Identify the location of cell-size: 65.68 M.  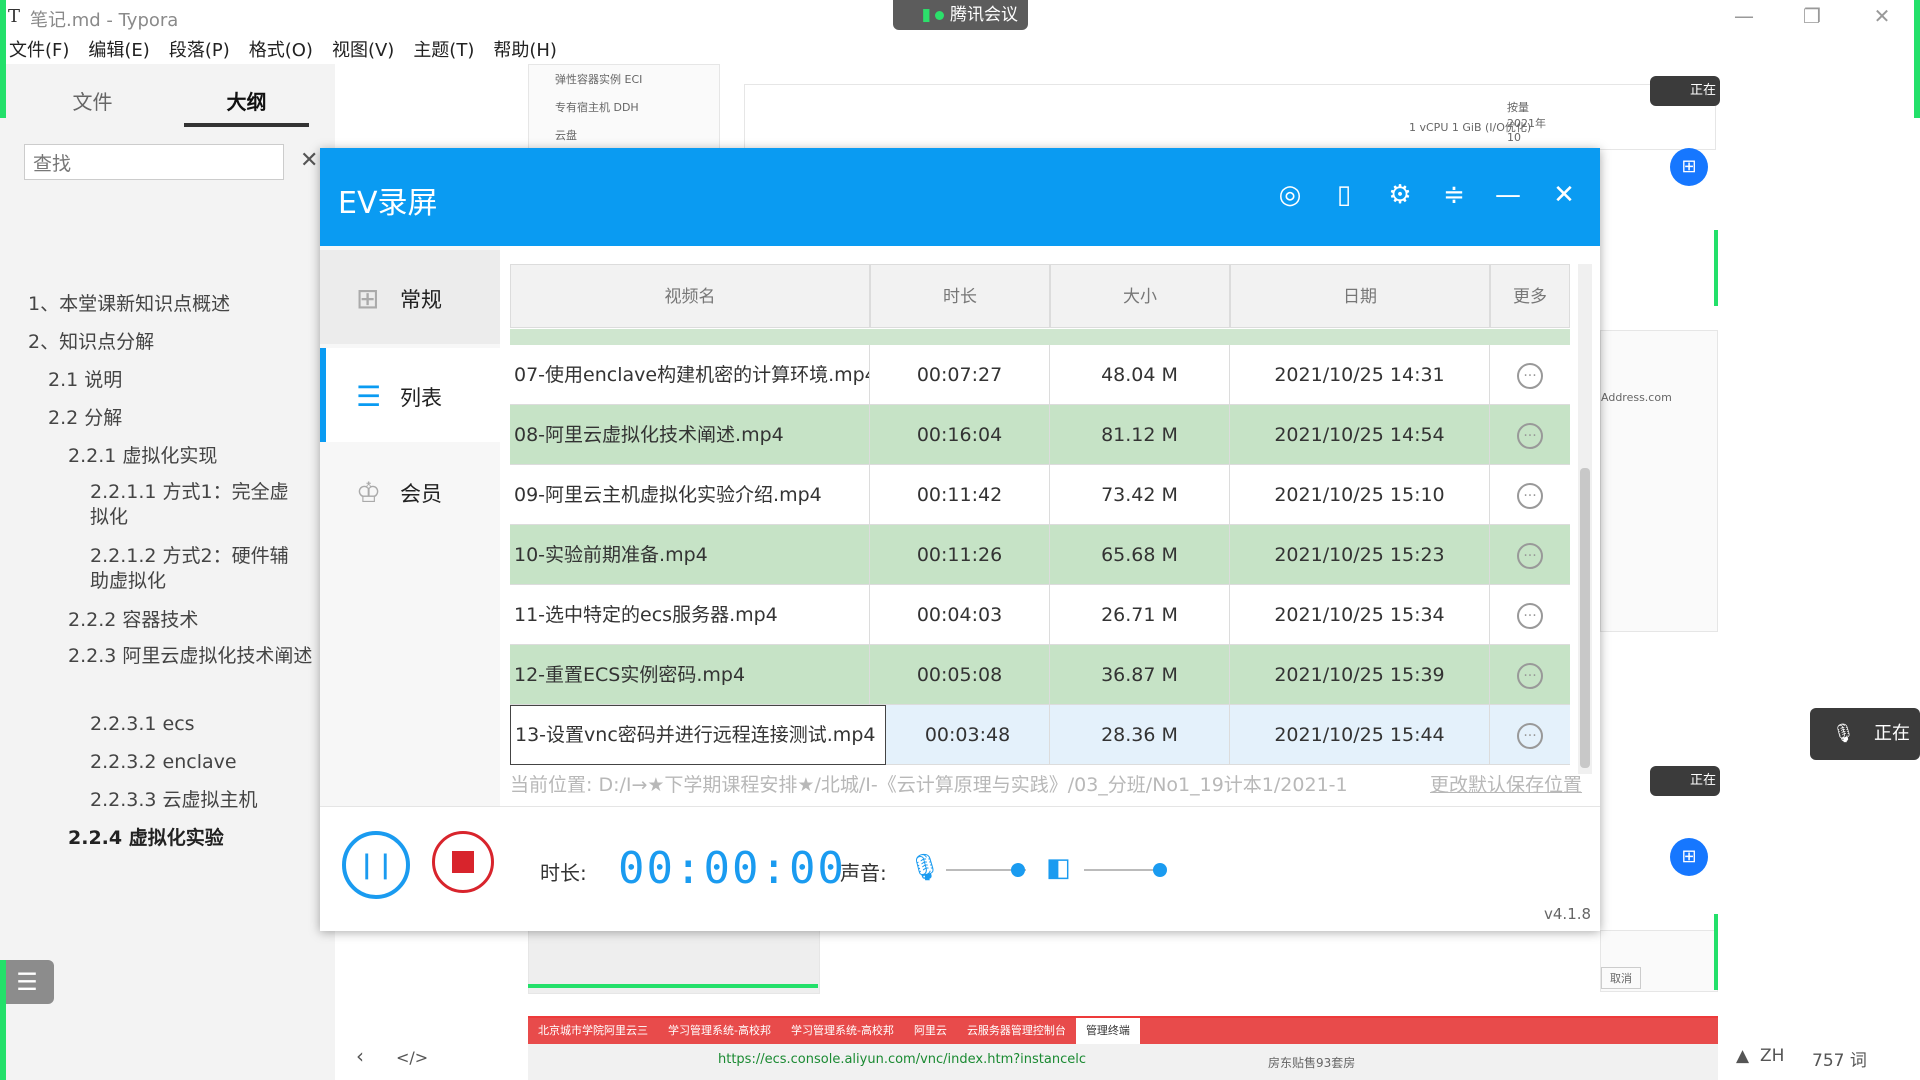
(1140, 555).